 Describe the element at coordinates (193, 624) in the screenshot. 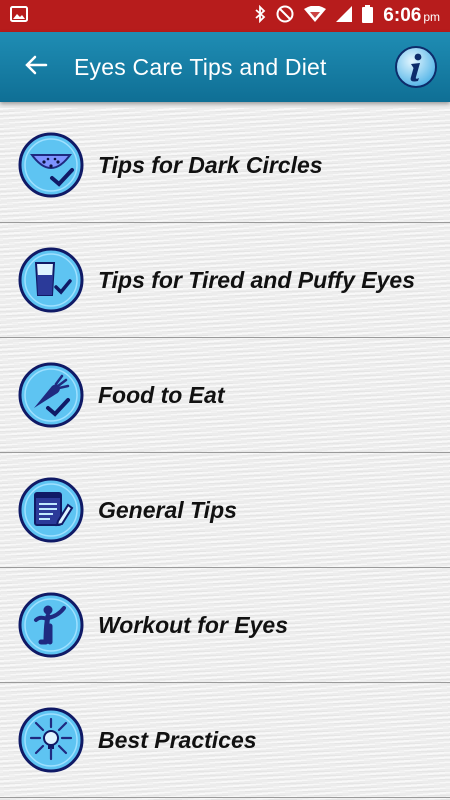

I see `menu-item-label: Workout for Eyes` at that location.